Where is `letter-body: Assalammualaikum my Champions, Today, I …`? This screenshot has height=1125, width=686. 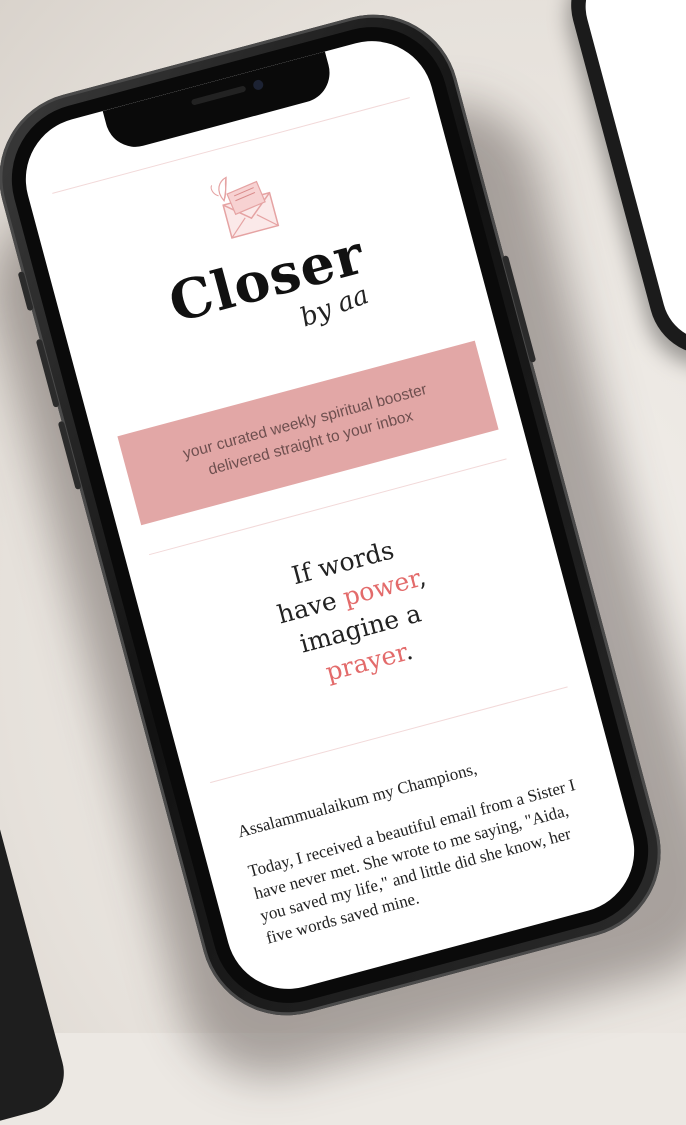
letter-body: Assalammualaikum my Champions, Today, I … is located at coordinates (421, 848).